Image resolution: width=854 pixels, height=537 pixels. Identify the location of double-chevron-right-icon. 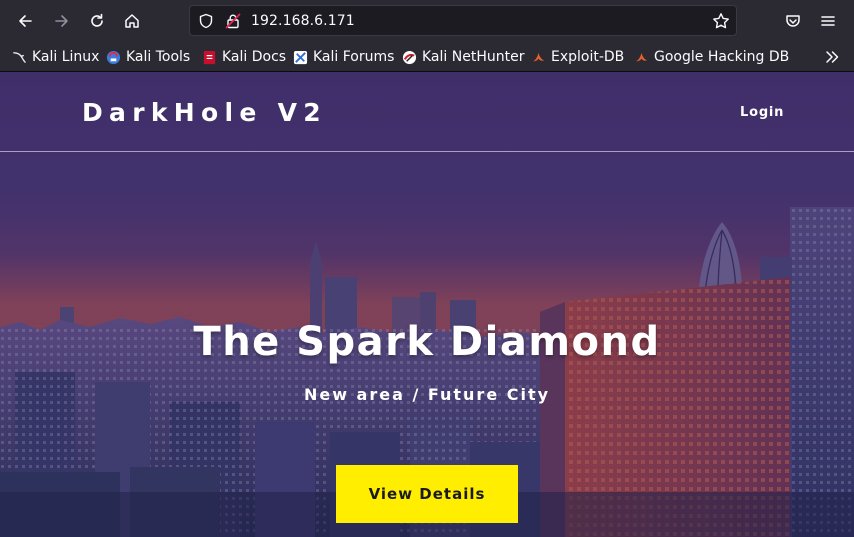
(832, 57).